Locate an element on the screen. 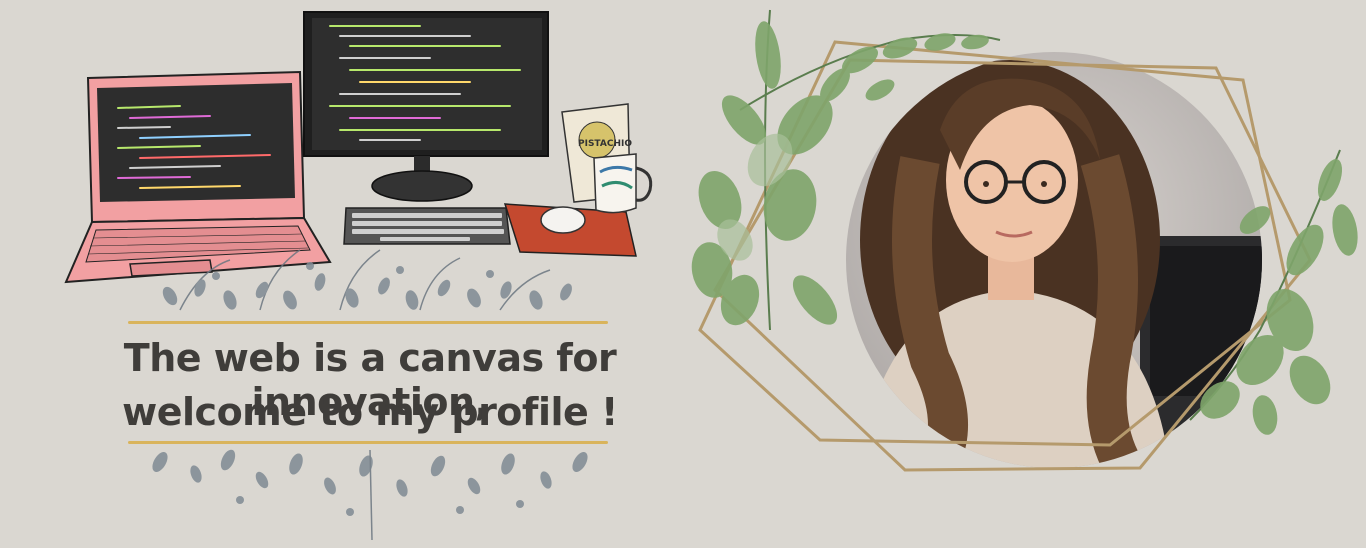 The width and height of the screenshot is (1366, 548). laptop-icon is located at coordinates (198, 177).